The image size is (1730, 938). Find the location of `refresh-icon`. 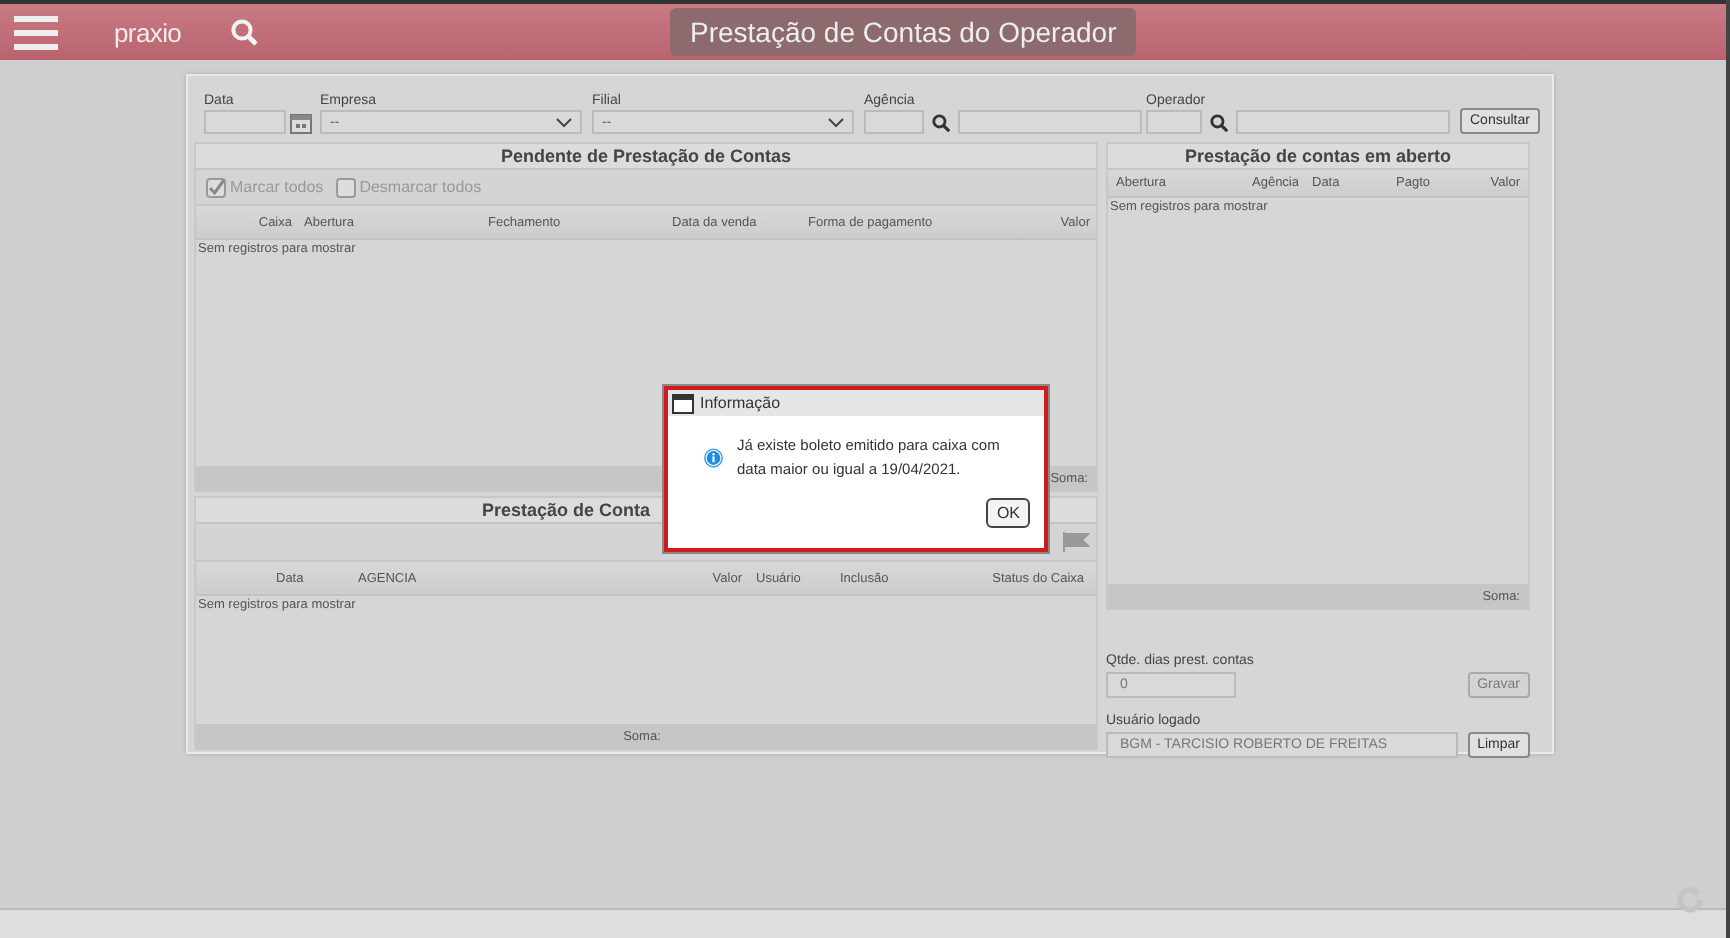

refresh-icon is located at coordinates (1690, 900).